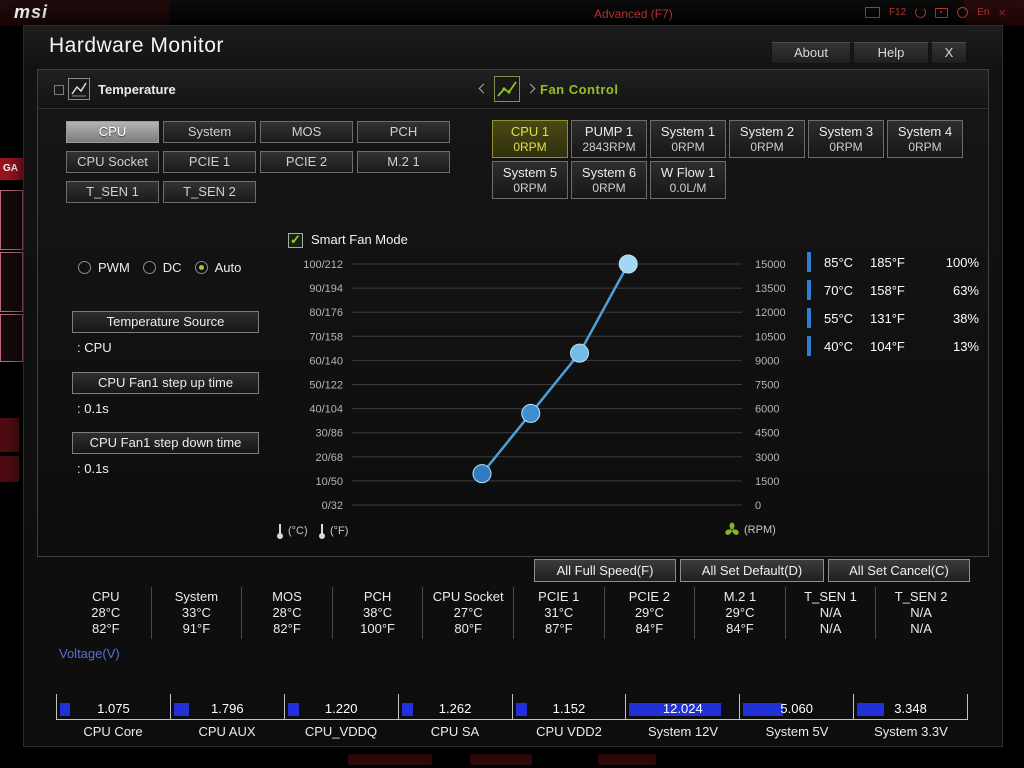 The height and width of the screenshot is (768, 1024). What do you see at coordinates (217, 267) in the screenshot?
I see `radio-auto: Auto` at bounding box center [217, 267].